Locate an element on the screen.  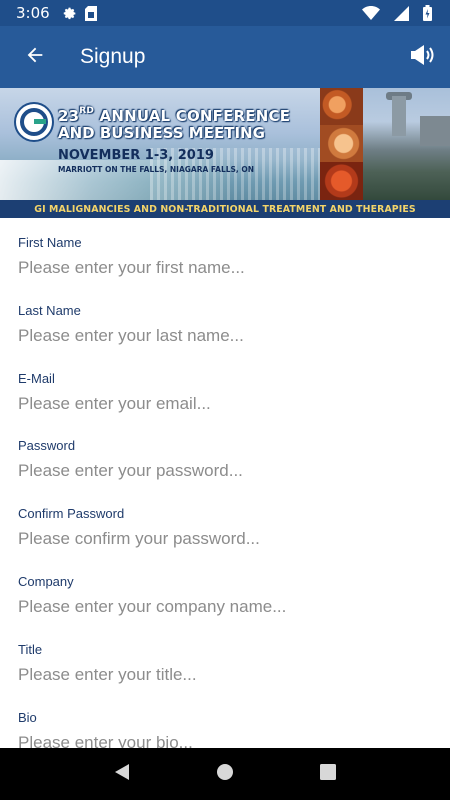
nav-back-button is located at coordinates (122, 774).